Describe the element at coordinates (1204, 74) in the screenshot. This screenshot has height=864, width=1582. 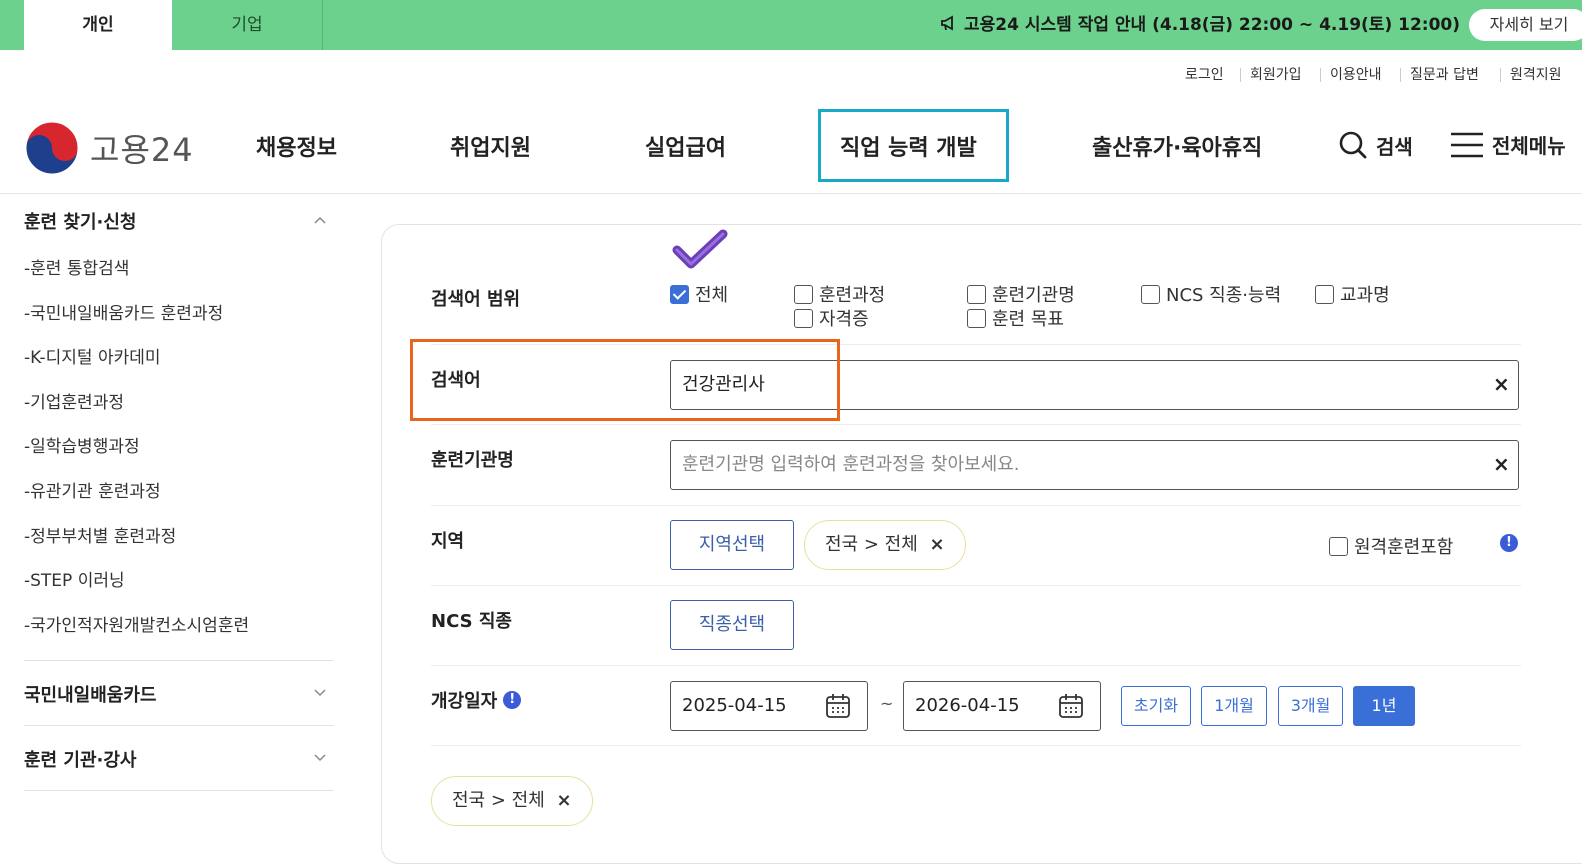
I see `login-link: 로그인` at that location.